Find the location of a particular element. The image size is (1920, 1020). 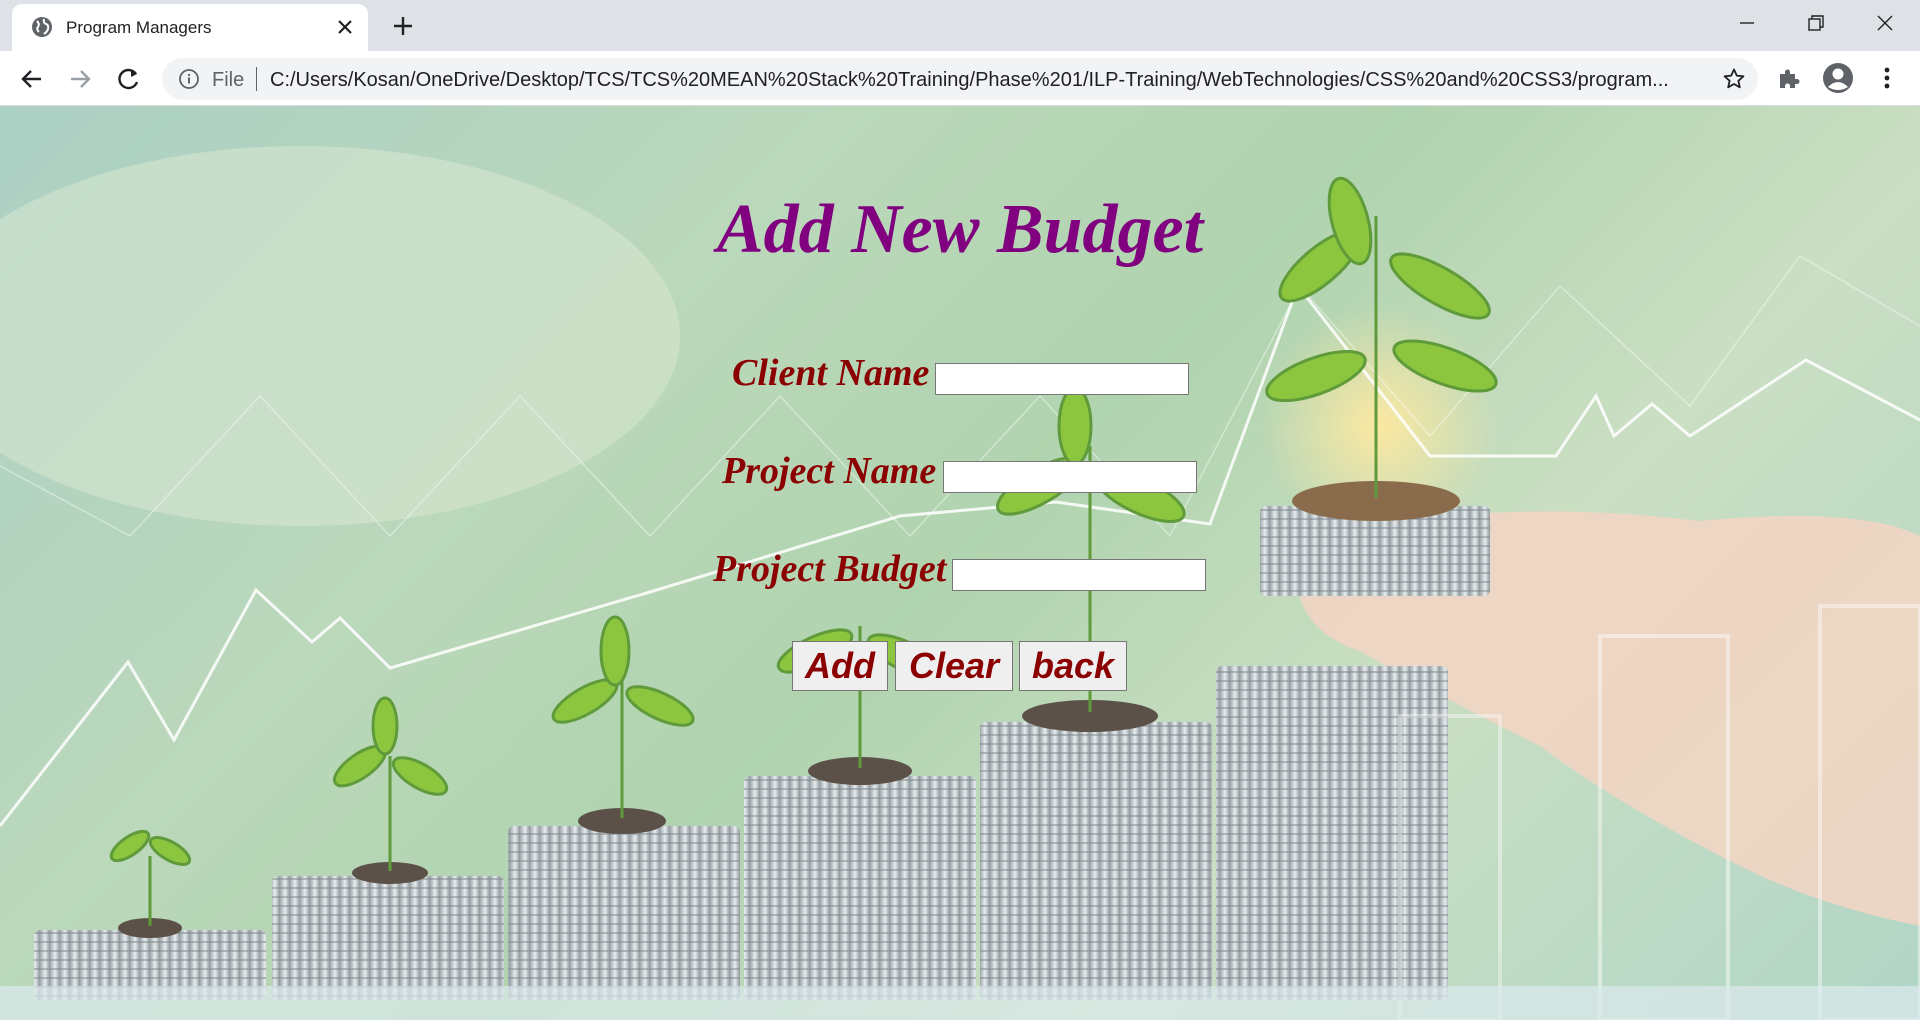

project-budget-input is located at coordinates (1079, 575).